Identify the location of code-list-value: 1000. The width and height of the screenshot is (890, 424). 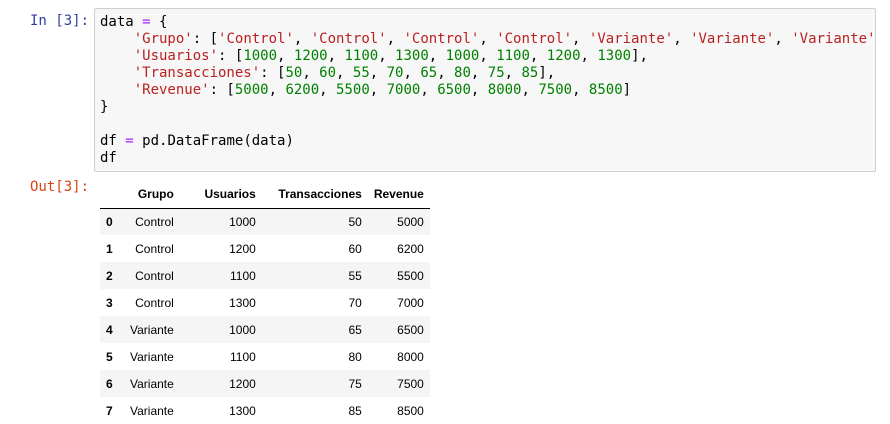
(462, 56).